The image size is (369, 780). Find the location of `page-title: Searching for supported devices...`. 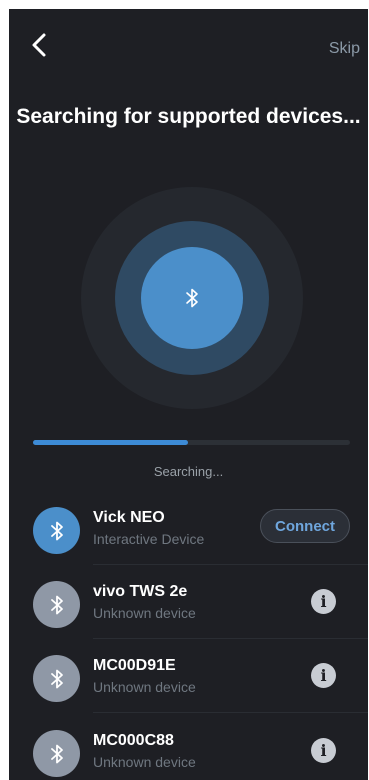

page-title: Searching for supported devices... is located at coordinates (188, 116).